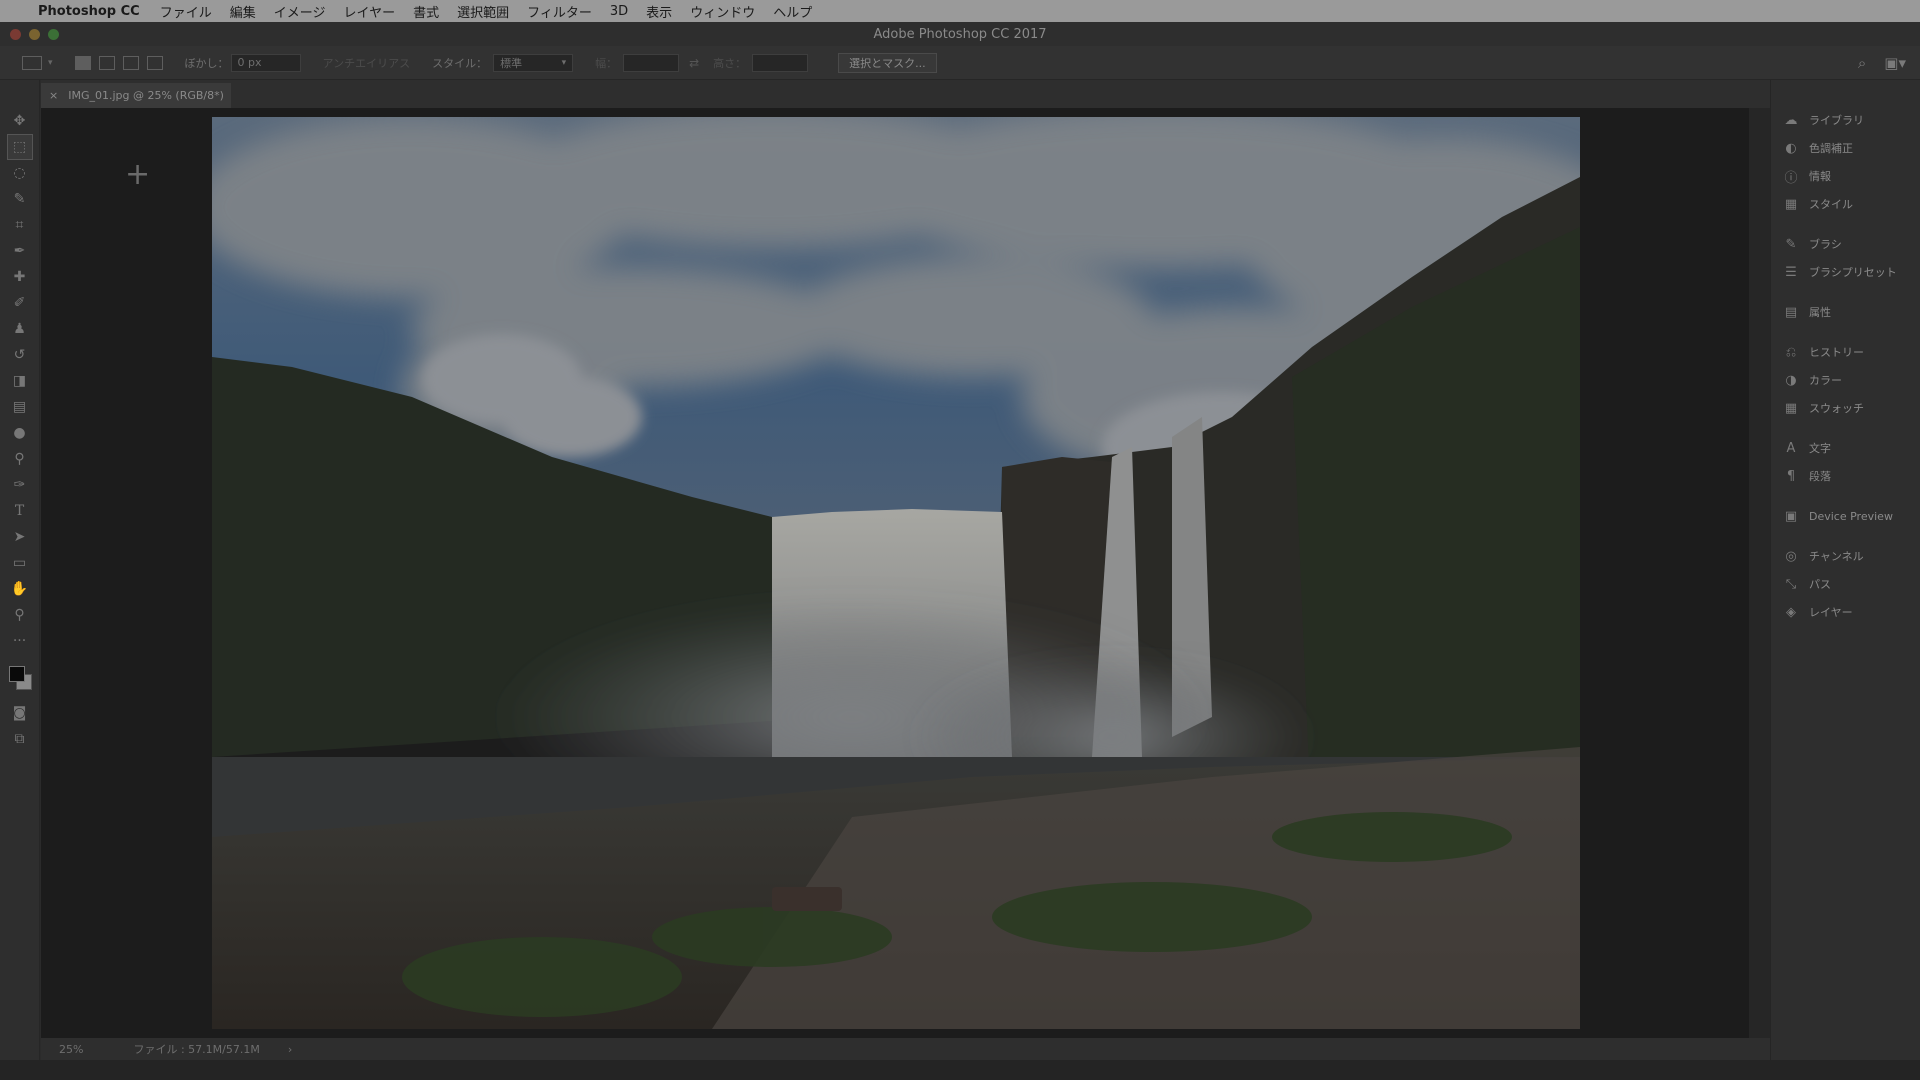  Describe the element at coordinates (1825, 380) in the screenshot. I see `panel-label: カラー` at that location.